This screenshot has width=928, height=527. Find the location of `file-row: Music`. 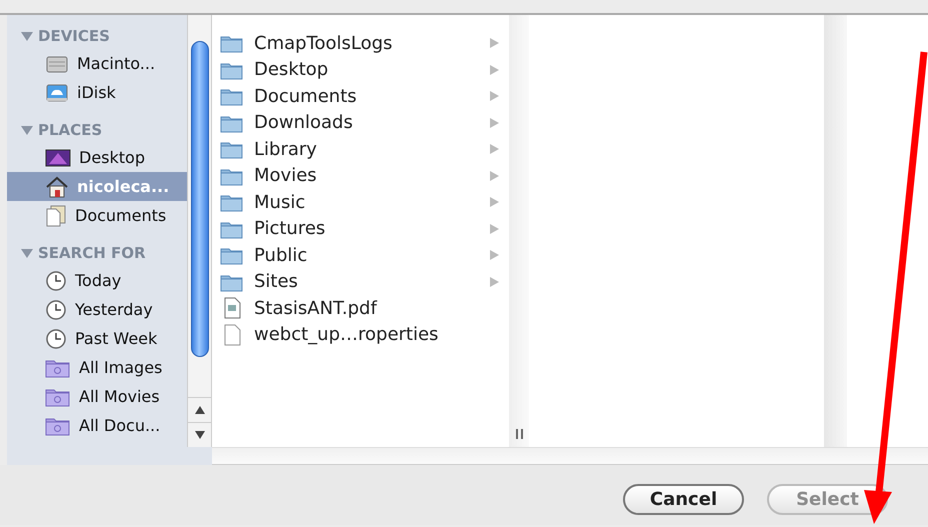

file-row: Music is located at coordinates (360, 202).